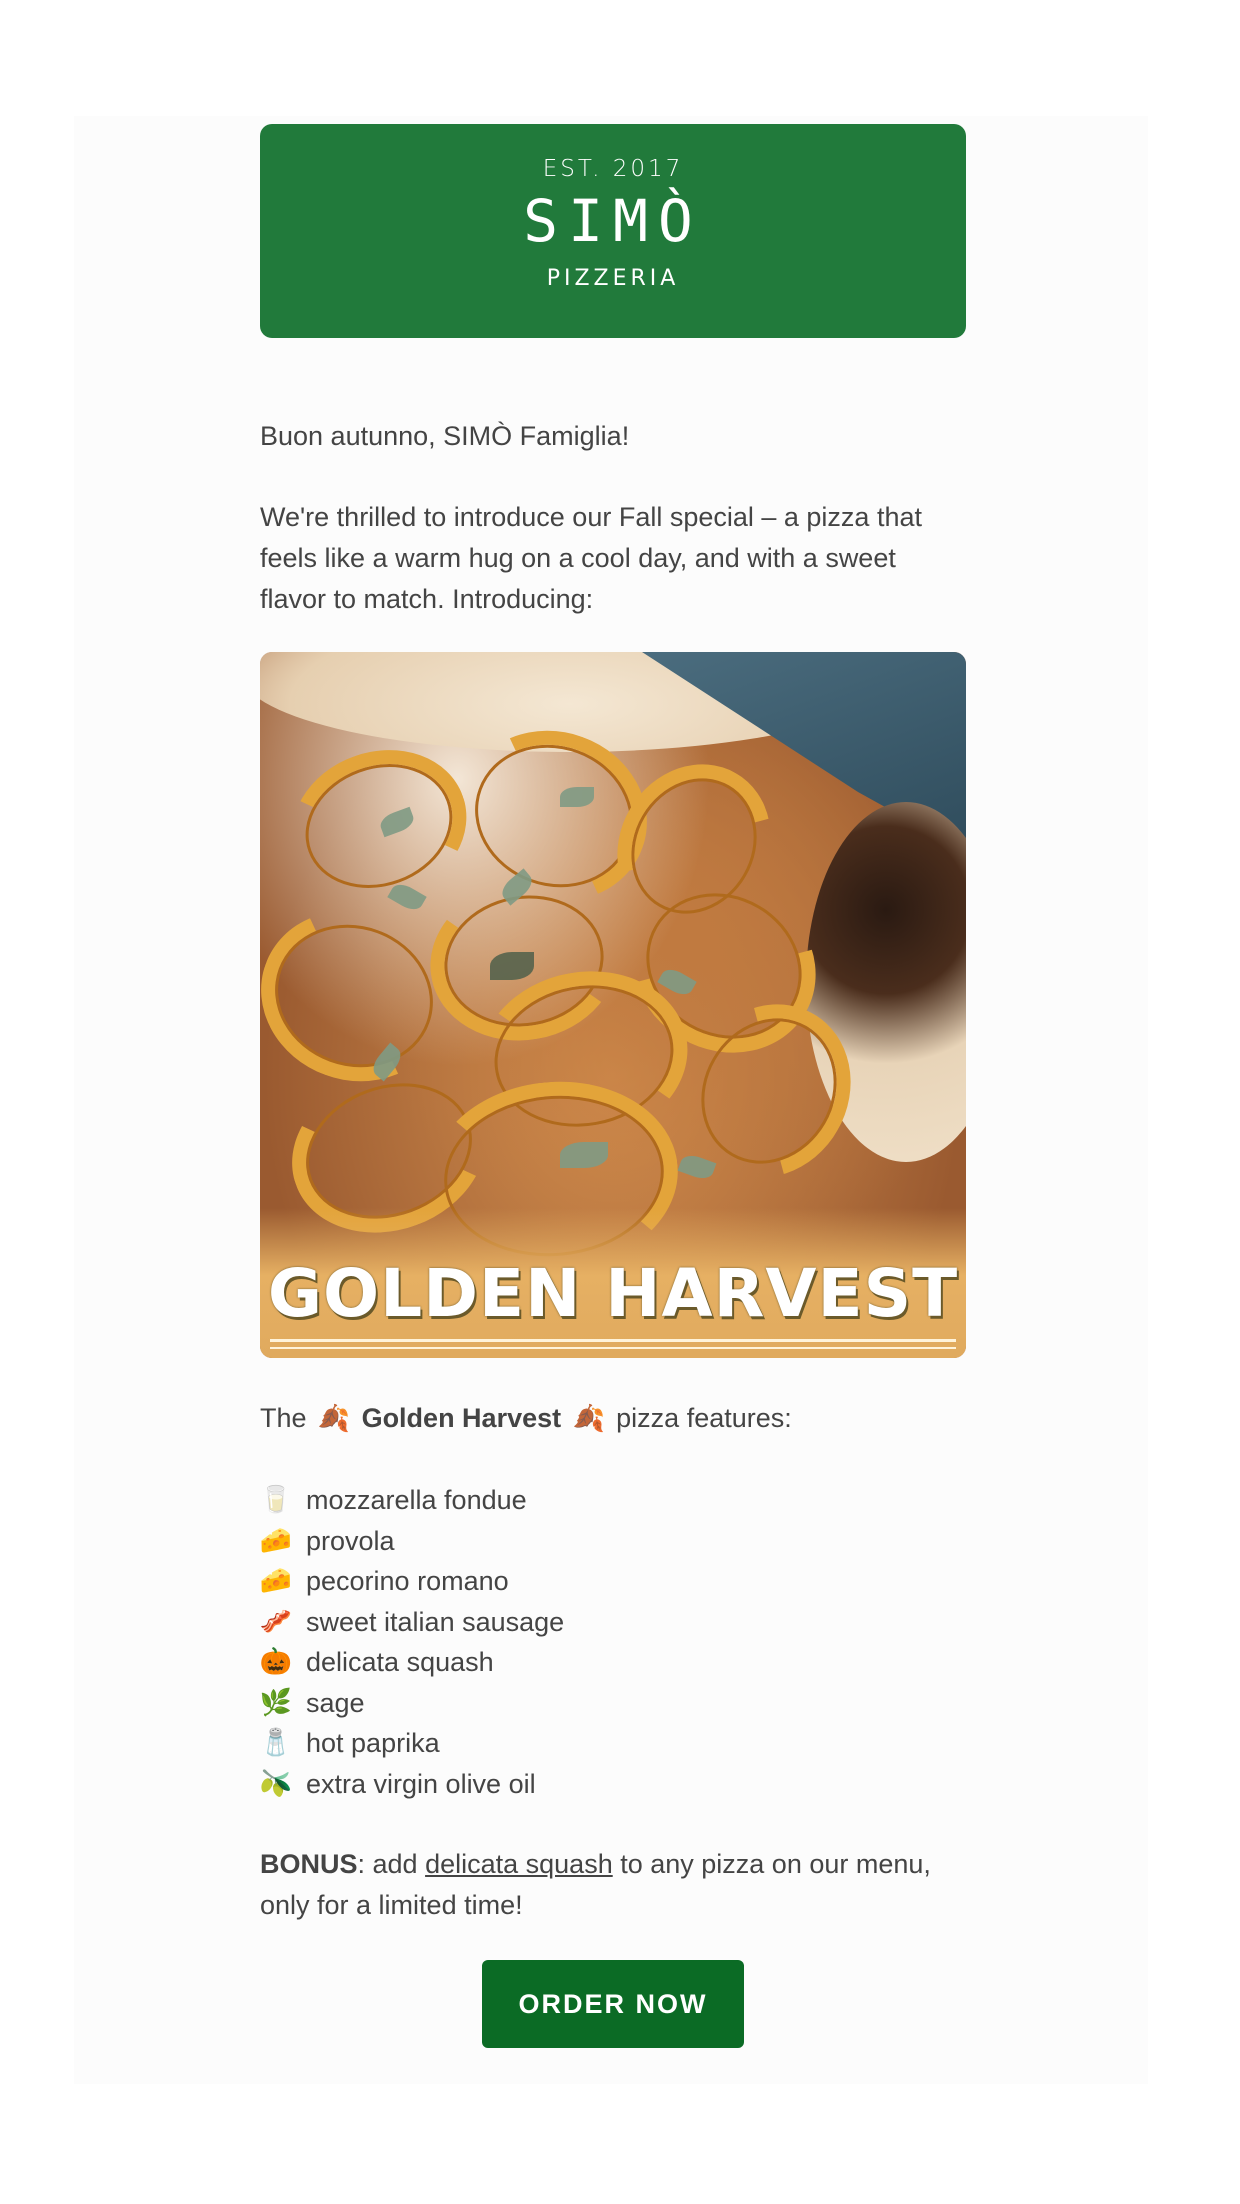  Describe the element at coordinates (613, 169) in the screenshot. I see `established-year: EST. 2017` at that location.